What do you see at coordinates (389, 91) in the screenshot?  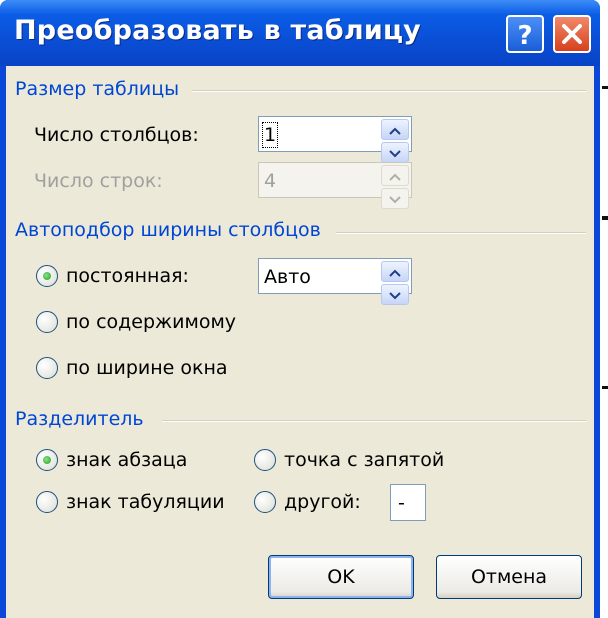 I see `table-size-divider` at bounding box center [389, 91].